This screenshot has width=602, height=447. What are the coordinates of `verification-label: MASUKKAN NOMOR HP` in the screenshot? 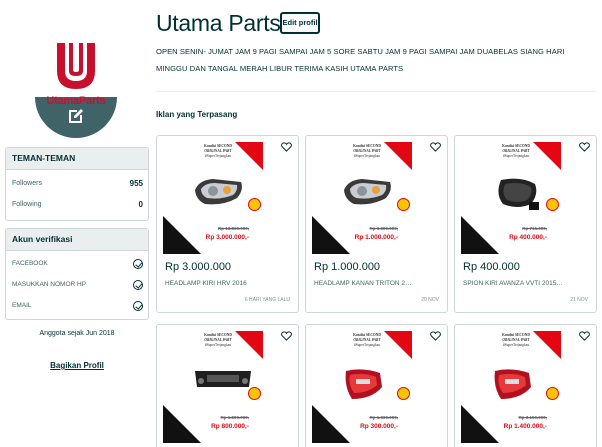 It's located at (49, 284).